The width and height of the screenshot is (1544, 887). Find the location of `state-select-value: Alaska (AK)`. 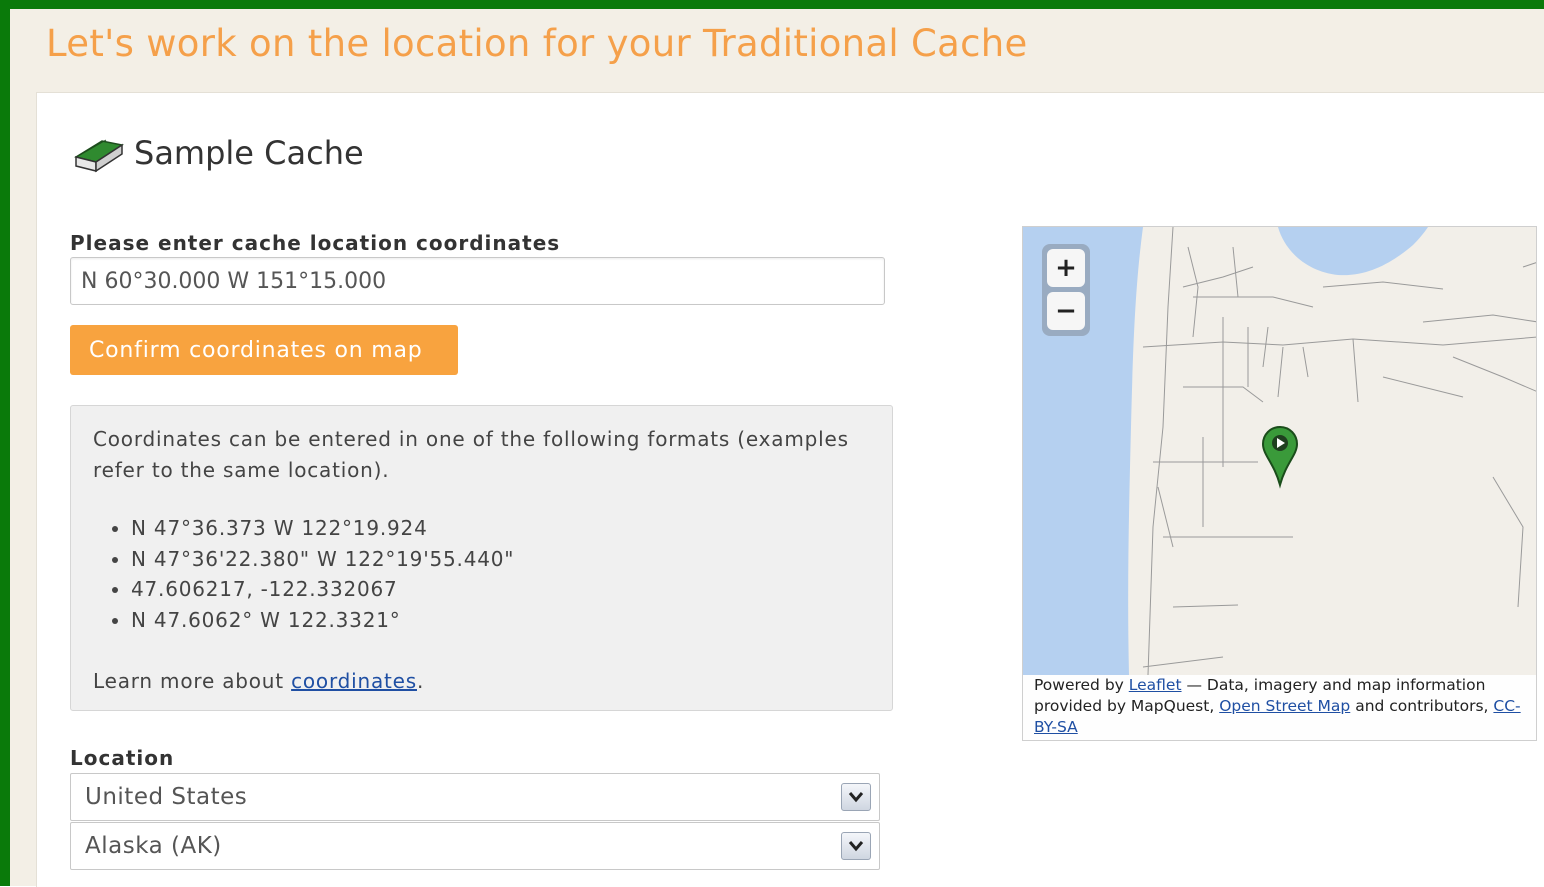

state-select-value: Alaska (AK) is located at coordinates (153, 846).